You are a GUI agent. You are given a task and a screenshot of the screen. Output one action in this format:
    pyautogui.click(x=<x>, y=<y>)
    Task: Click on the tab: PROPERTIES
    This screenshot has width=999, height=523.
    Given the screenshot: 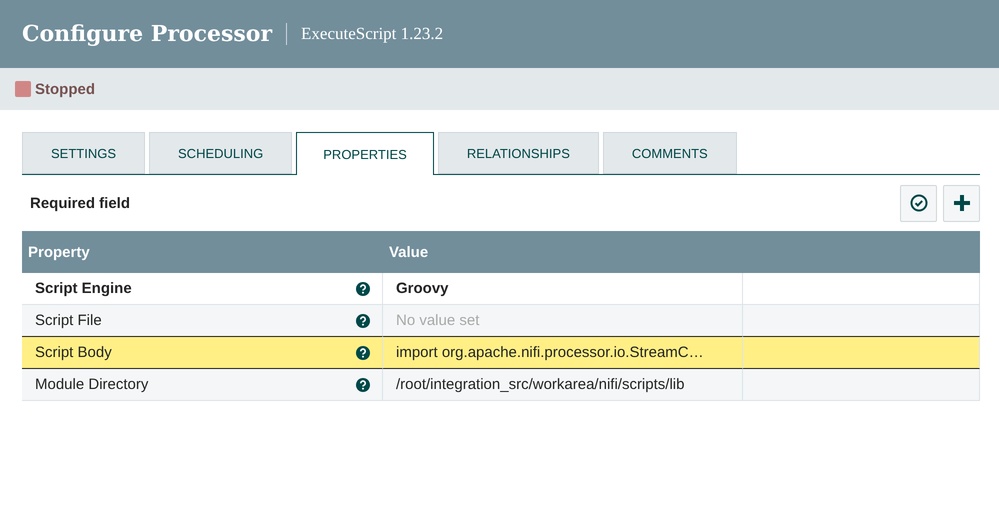 What is the action you would take?
    pyautogui.click(x=365, y=153)
    